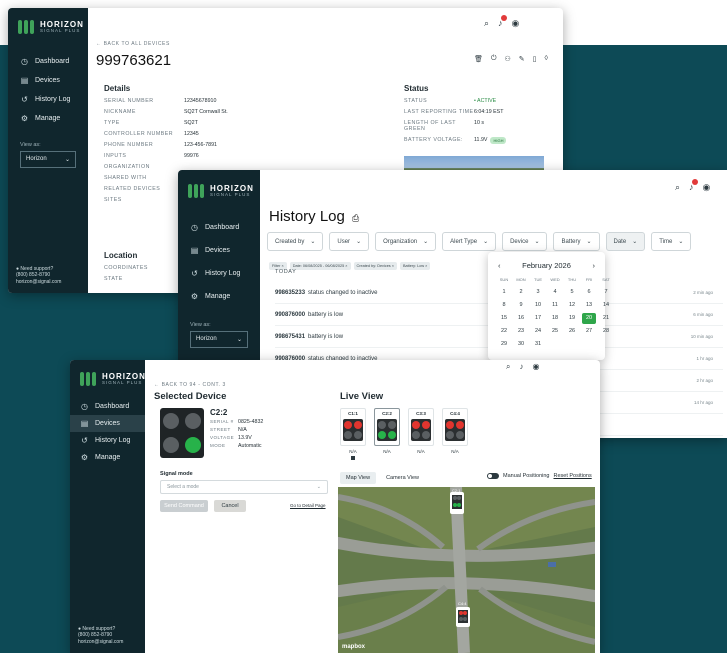  I want to click on calendar-day-selected: 20, so click(589, 318).